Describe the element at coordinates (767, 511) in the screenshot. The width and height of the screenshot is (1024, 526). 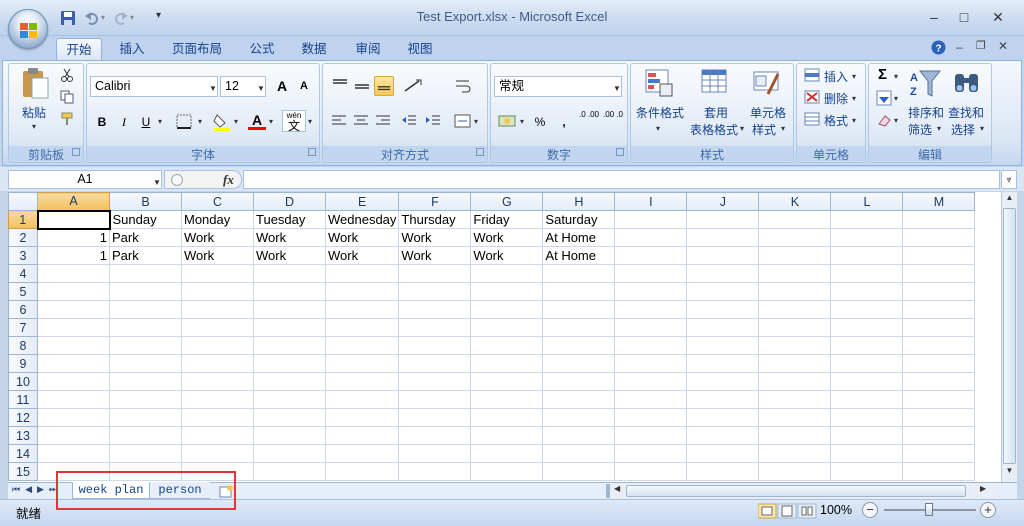
I see `normal-view-icon` at that location.